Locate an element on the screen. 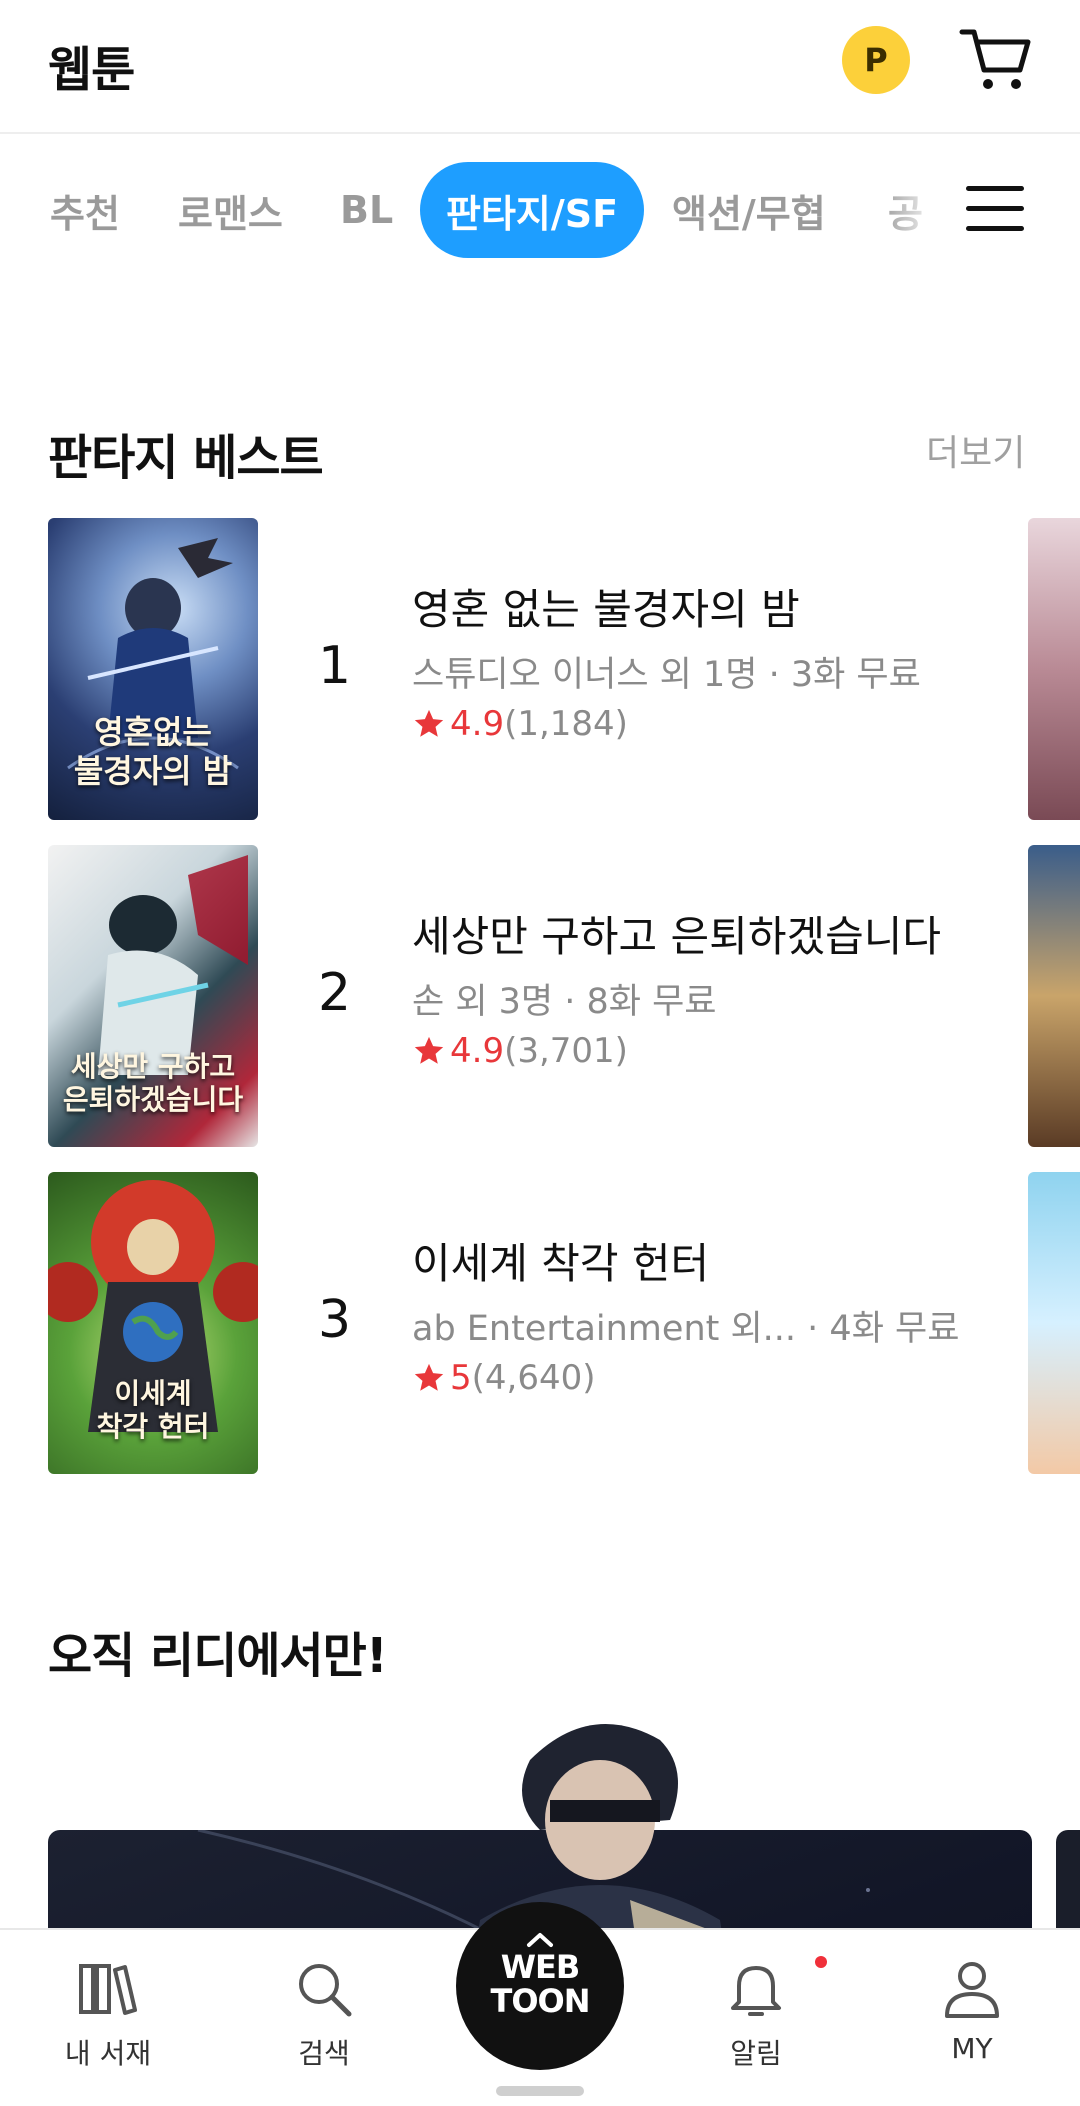 The width and height of the screenshot is (1080, 2106). item-rating: 4.9 (1,184) is located at coordinates (520, 724).